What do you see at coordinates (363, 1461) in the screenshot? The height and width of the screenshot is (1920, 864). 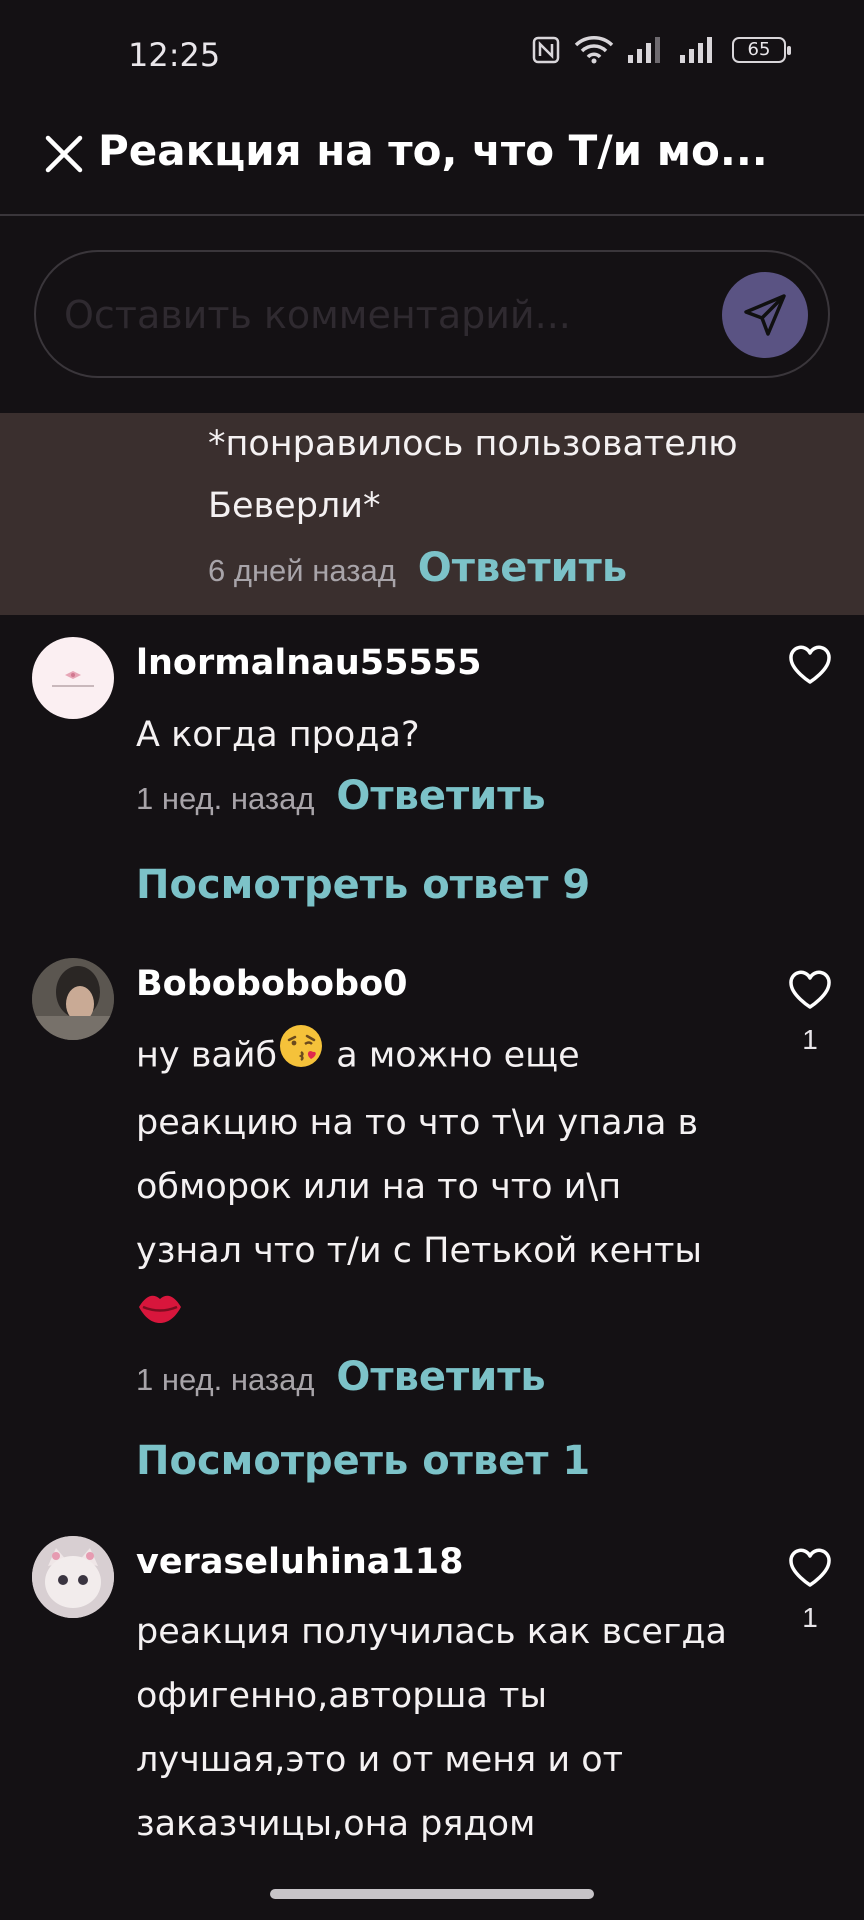 I see `view-replies-button: Посмотреть ответ 1` at bounding box center [363, 1461].